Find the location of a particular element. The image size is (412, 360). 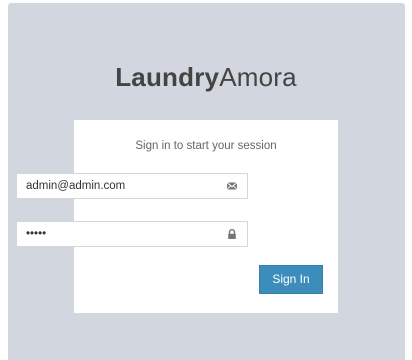

logo-bold-text: Laundry is located at coordinates (167, 77).